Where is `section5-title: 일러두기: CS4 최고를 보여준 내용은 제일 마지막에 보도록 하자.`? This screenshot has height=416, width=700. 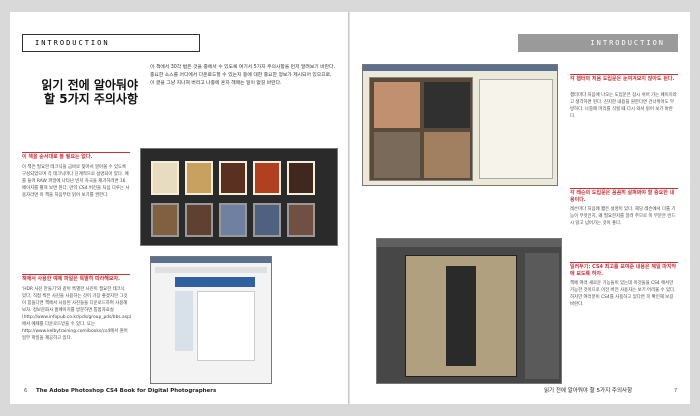 section5-title: 일러두기: CS4 최고를 보여준 내용은 제일 마지막에 보도록 하자. is located at coordinates (623, 270).